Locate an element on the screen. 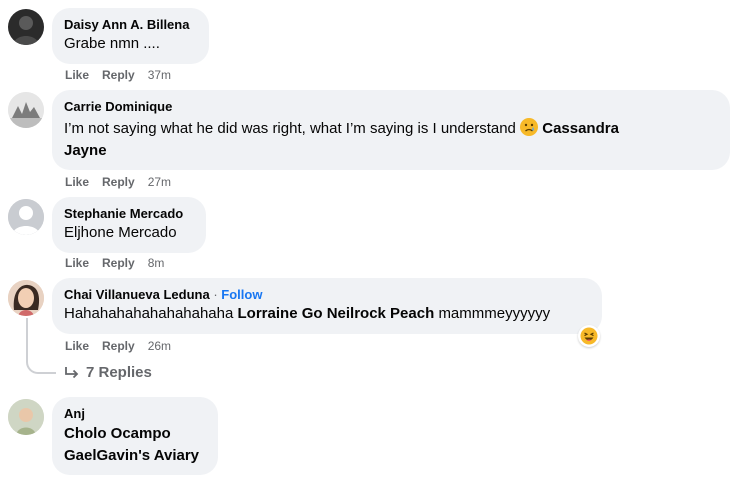 The image size is (750, 480). comment-bubble: Stephanie Mercado Eljhone Mercado is located at coordinates (129, 225).